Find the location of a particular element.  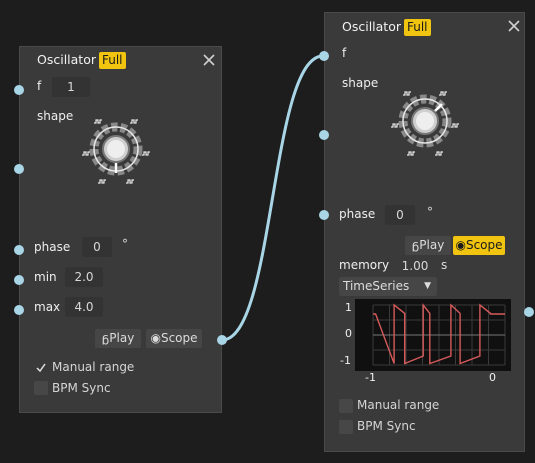

memory-label: memory is located at coordinates (364, 265).